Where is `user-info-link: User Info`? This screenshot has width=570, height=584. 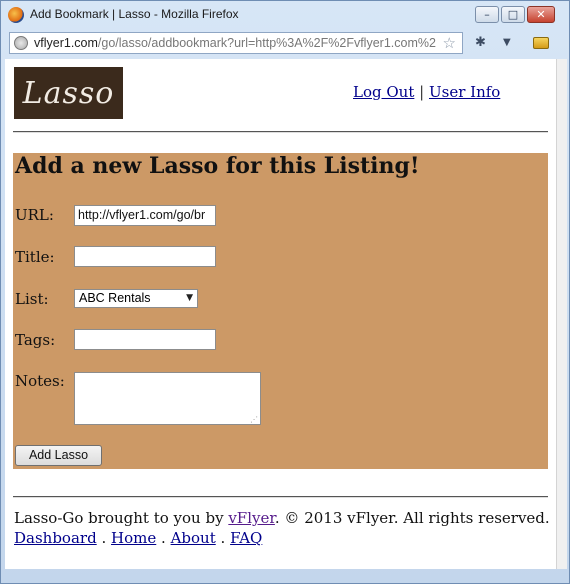 user-info-link: User Info is located at coordinates (464, 92).